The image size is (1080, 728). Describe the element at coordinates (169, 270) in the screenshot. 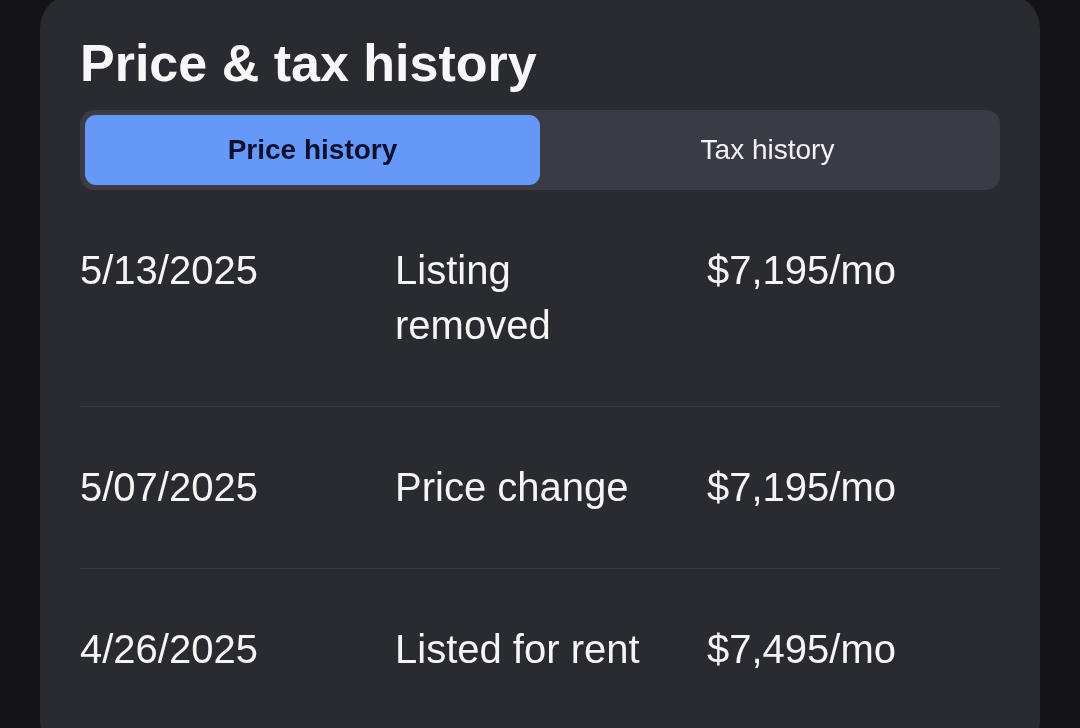

I see `date-cell-text: 5/13/2025` at that location.